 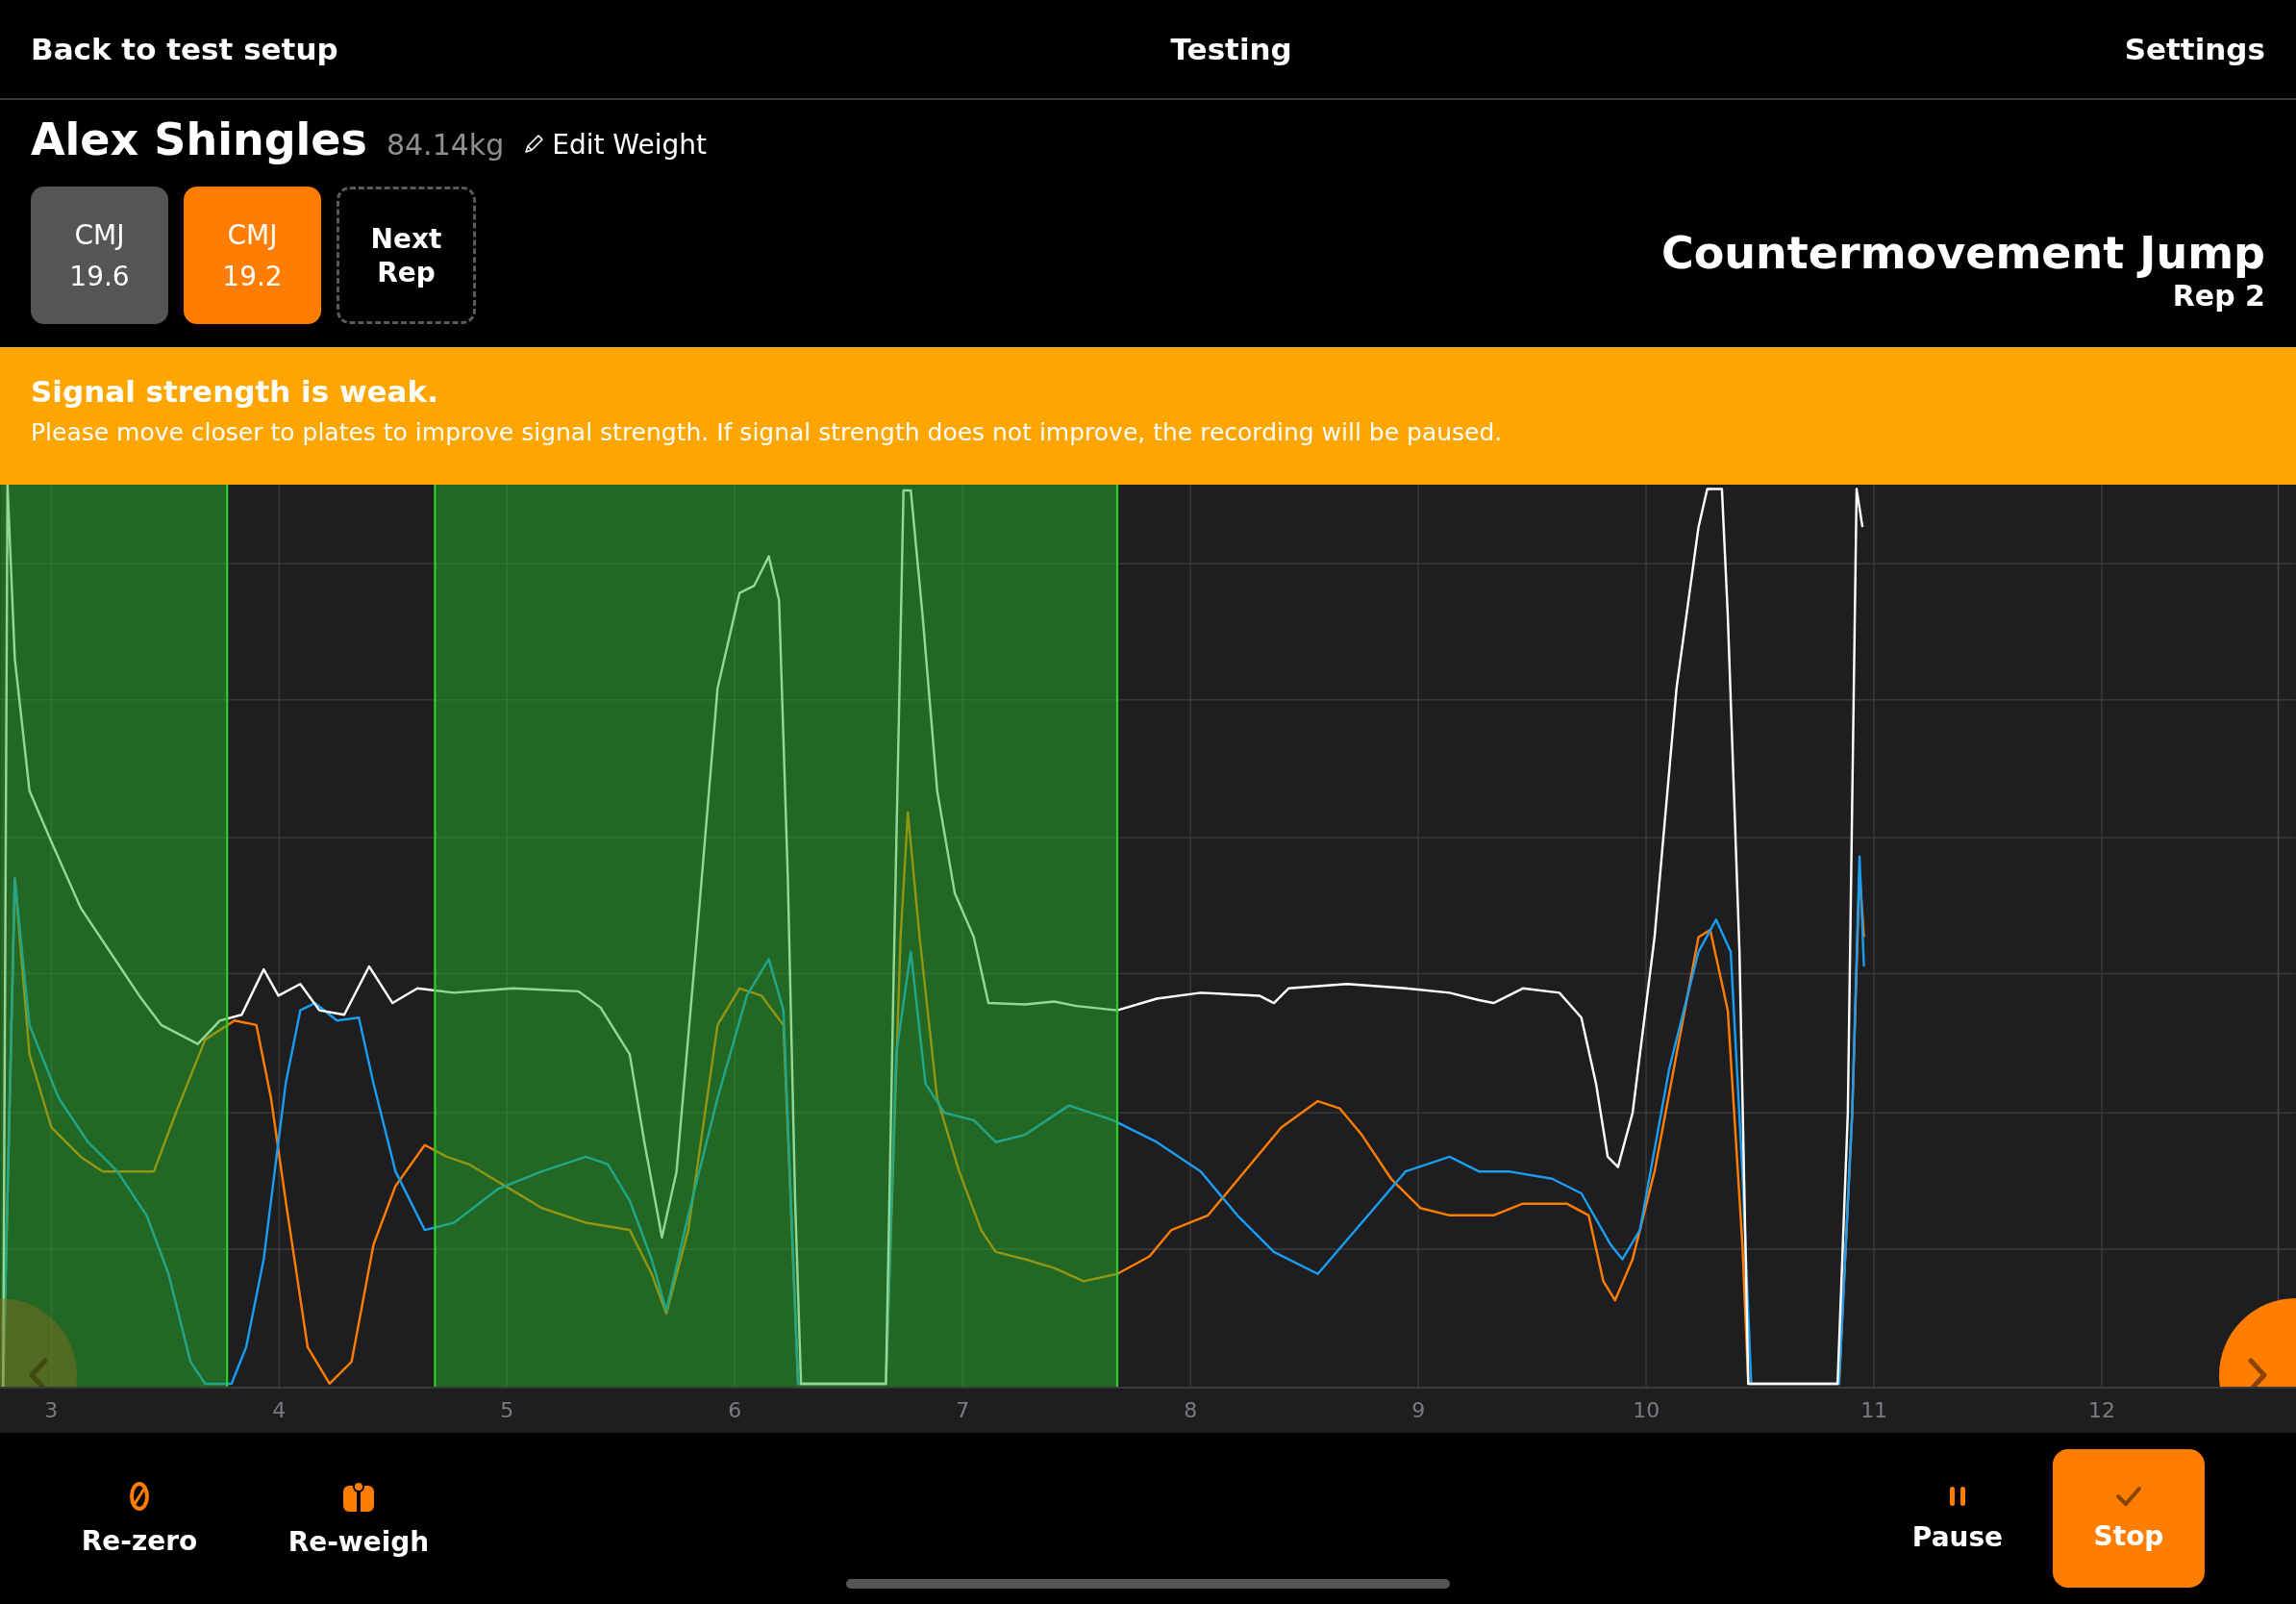 I want to click on rep-value: 19.6, so click(x=99, y=276).